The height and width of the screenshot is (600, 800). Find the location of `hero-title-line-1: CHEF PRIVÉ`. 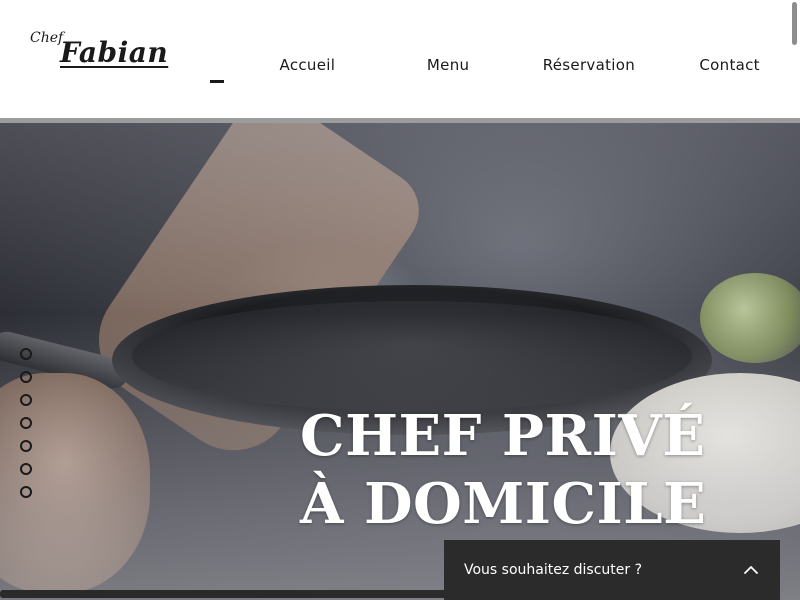

hero-title-line-1: CHEF PRIVÉ is located at coordinates (503, 436).